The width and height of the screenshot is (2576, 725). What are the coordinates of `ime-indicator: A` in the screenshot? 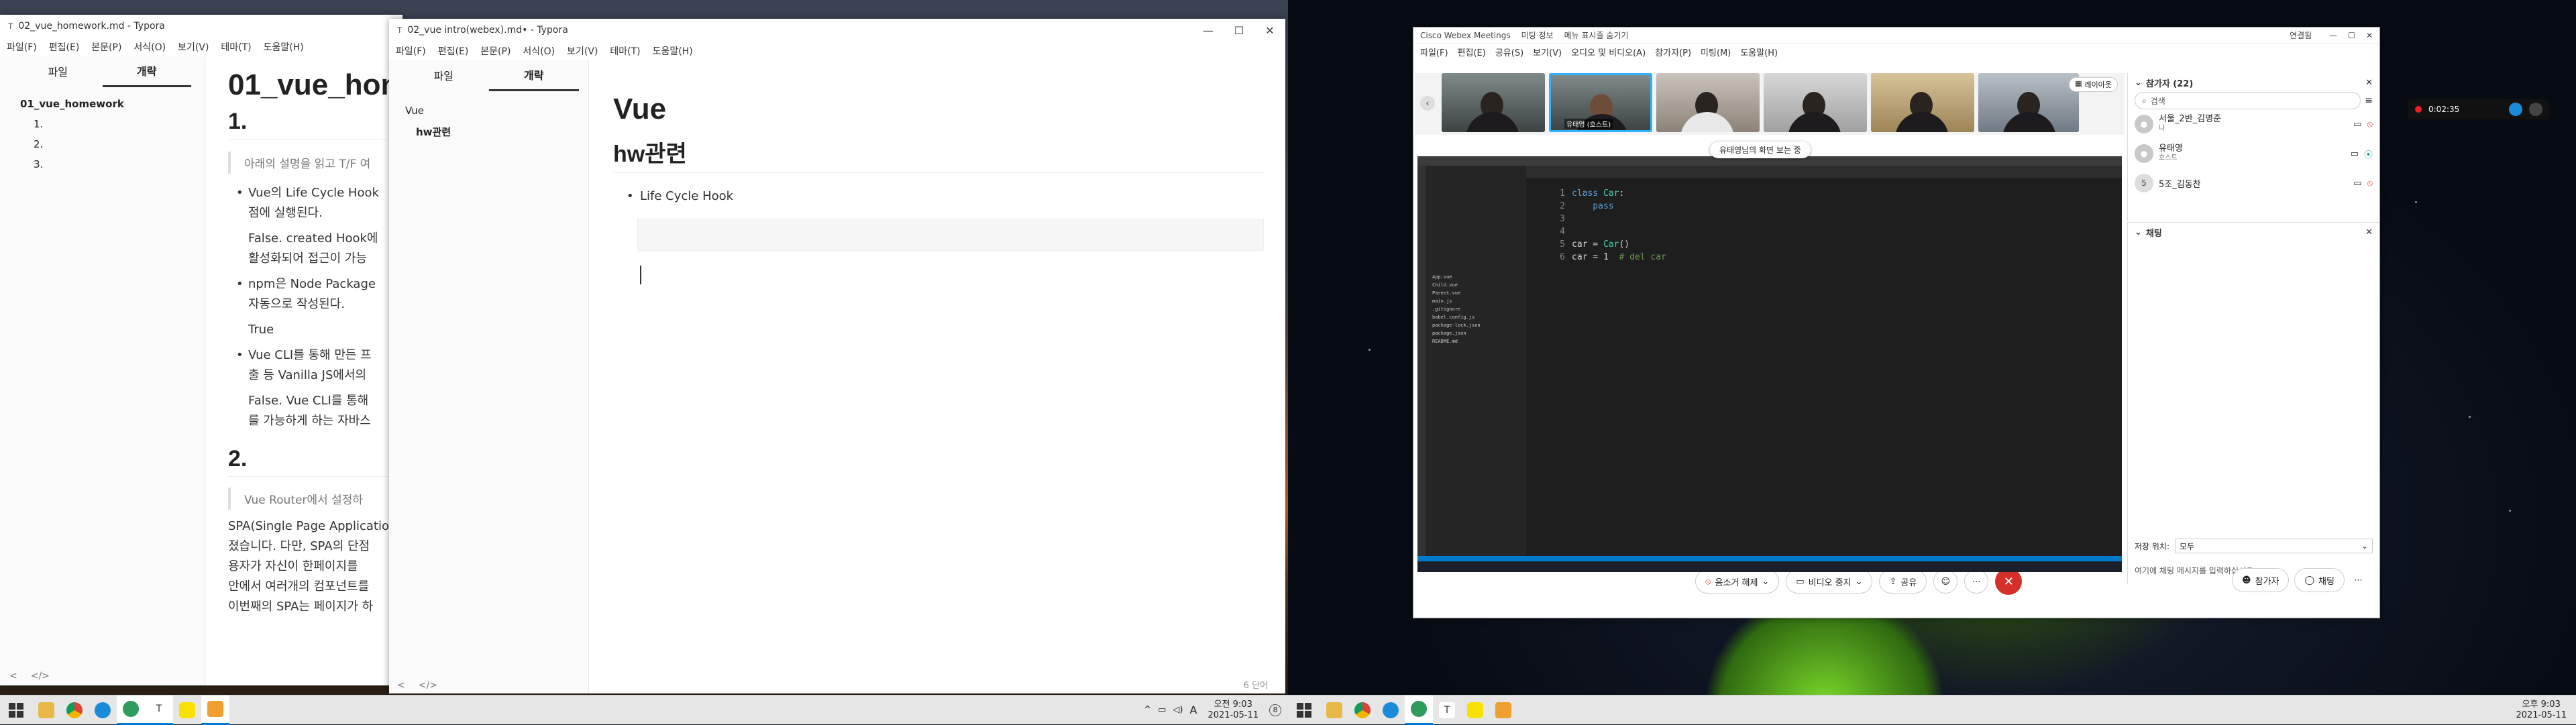 It's located at (1193, 710).